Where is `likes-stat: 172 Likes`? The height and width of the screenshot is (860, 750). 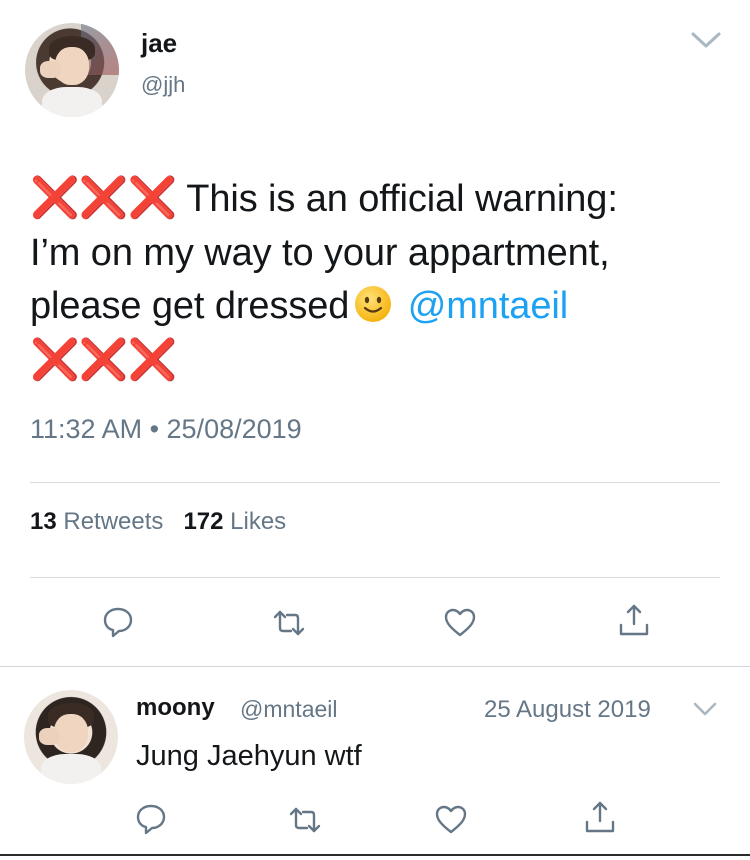 likes-stat: 172 Likes is located at coordinates (234, 521).